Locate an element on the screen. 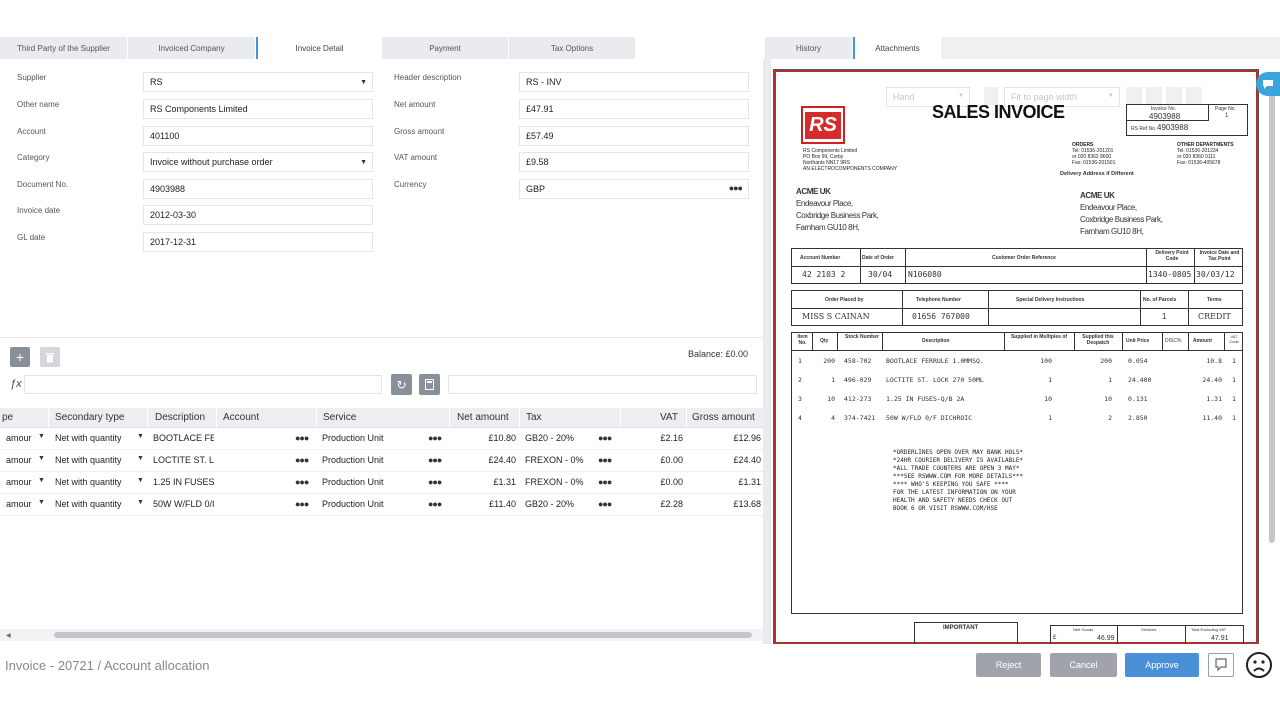 The height and width of the screenshot is (720, 1280). rotate-left-icon is located at coordinates (1154, 96).